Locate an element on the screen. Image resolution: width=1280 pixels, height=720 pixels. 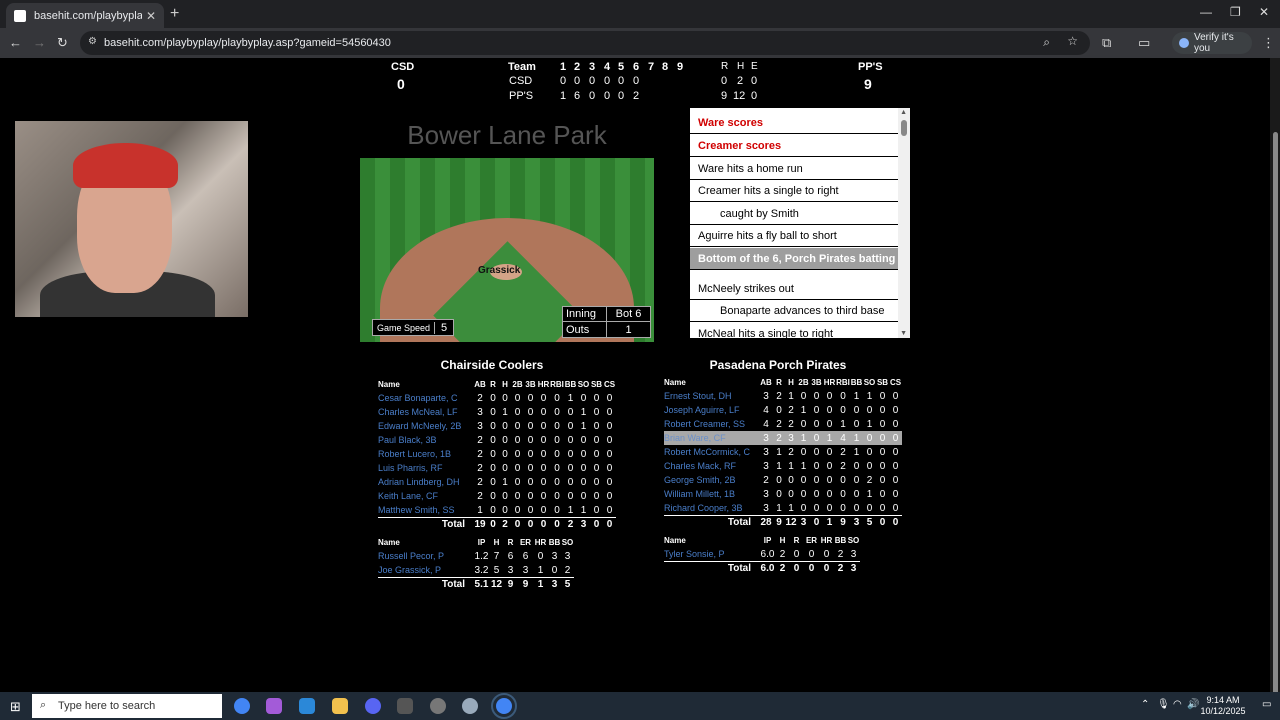
file-explorer-icon is located at coordinates (340, 706).